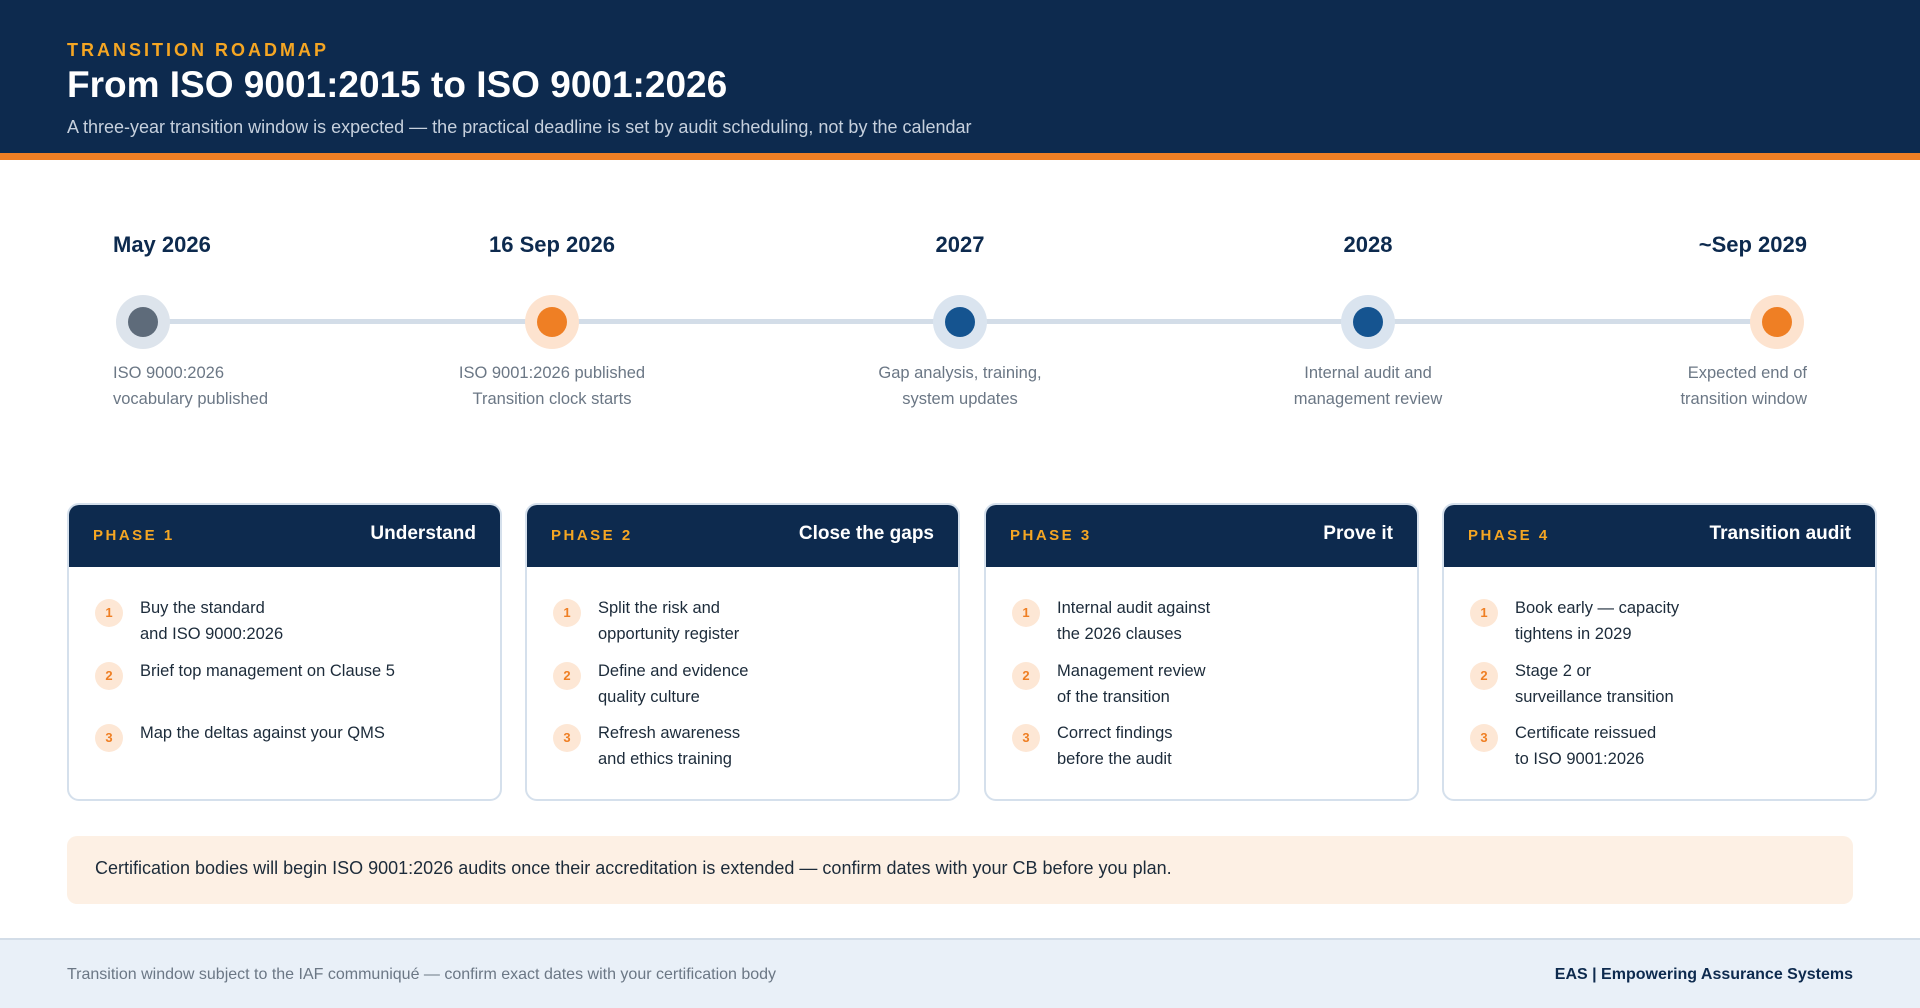  What do you see at coordinates (960, 373) in the screenshot?
I see `milestone-desc-line: Gap analysis, training,` at bounding box center [960, 373].